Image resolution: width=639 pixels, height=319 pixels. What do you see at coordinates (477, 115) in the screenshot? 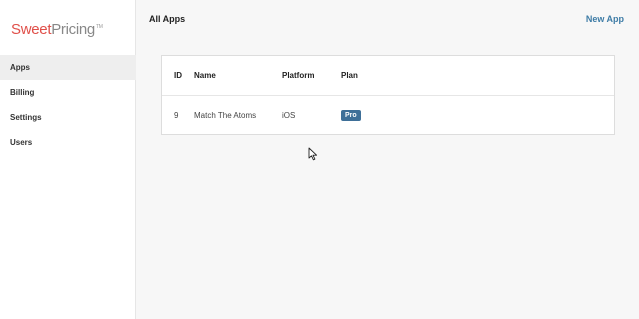
I see `cell-plan: Pro` at bounding box center [477, 115].